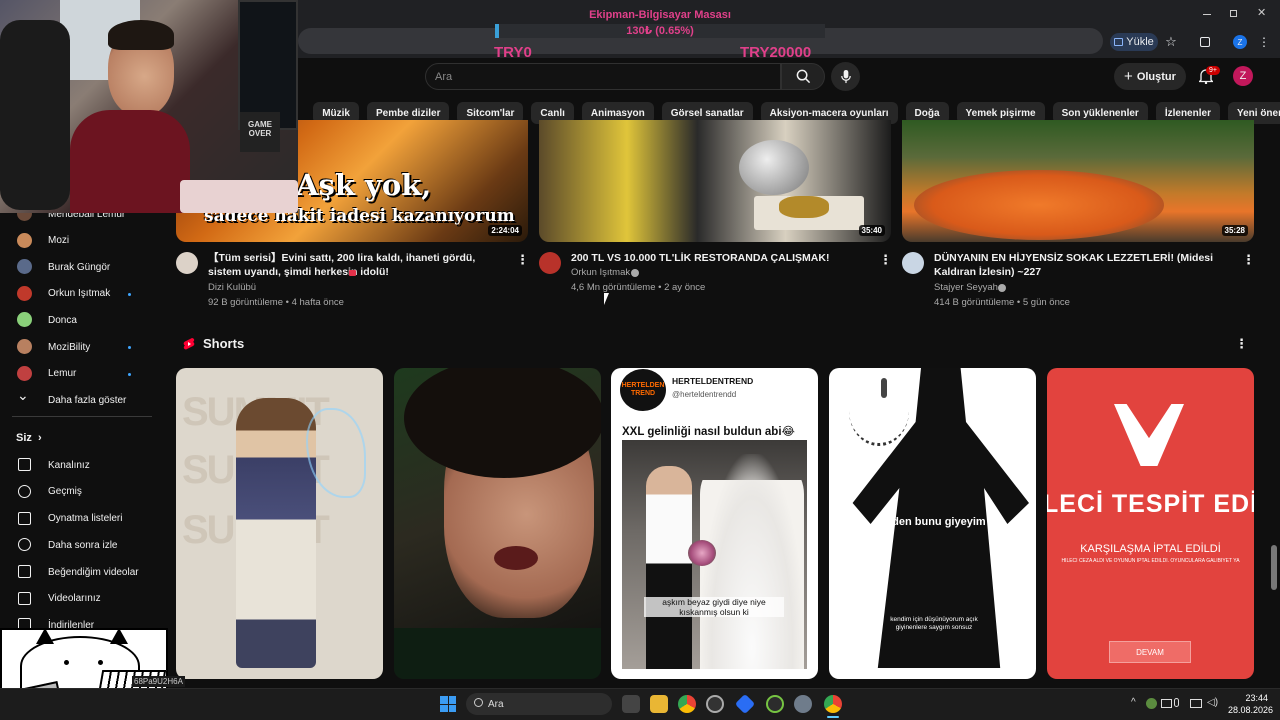  Describe the element at coordinates (884, 388) in the screenshot. I see `earring` at that location.